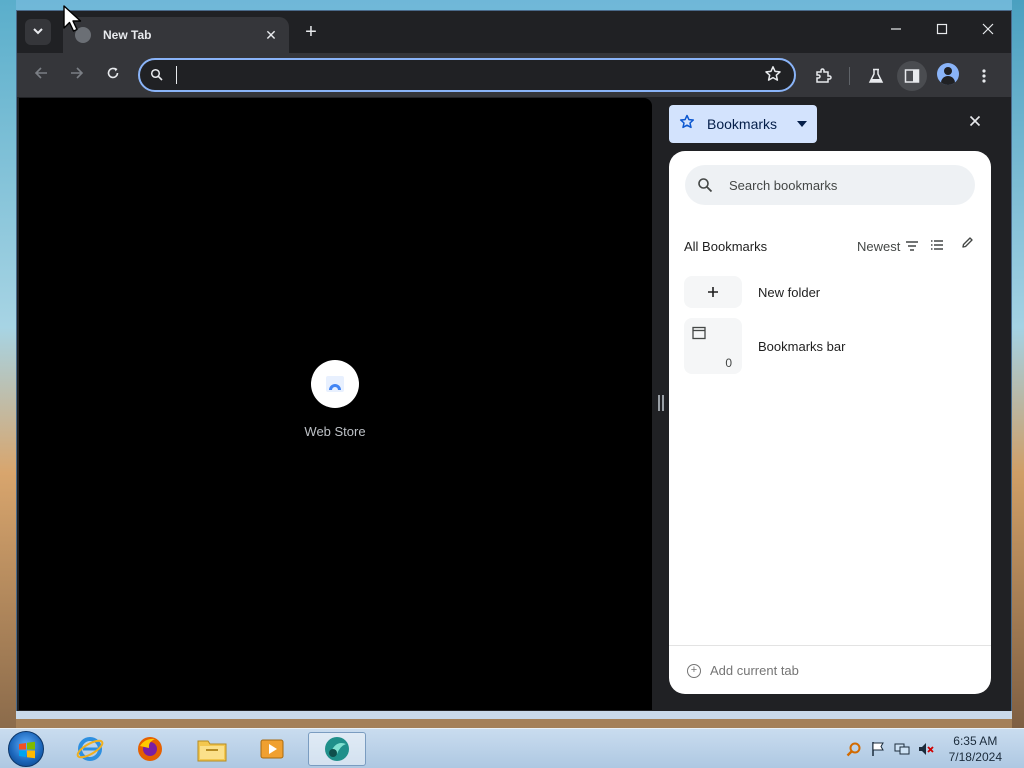 This screenshot has width=1024, height=768. I want to click on minimize-button, so click(896, 29).